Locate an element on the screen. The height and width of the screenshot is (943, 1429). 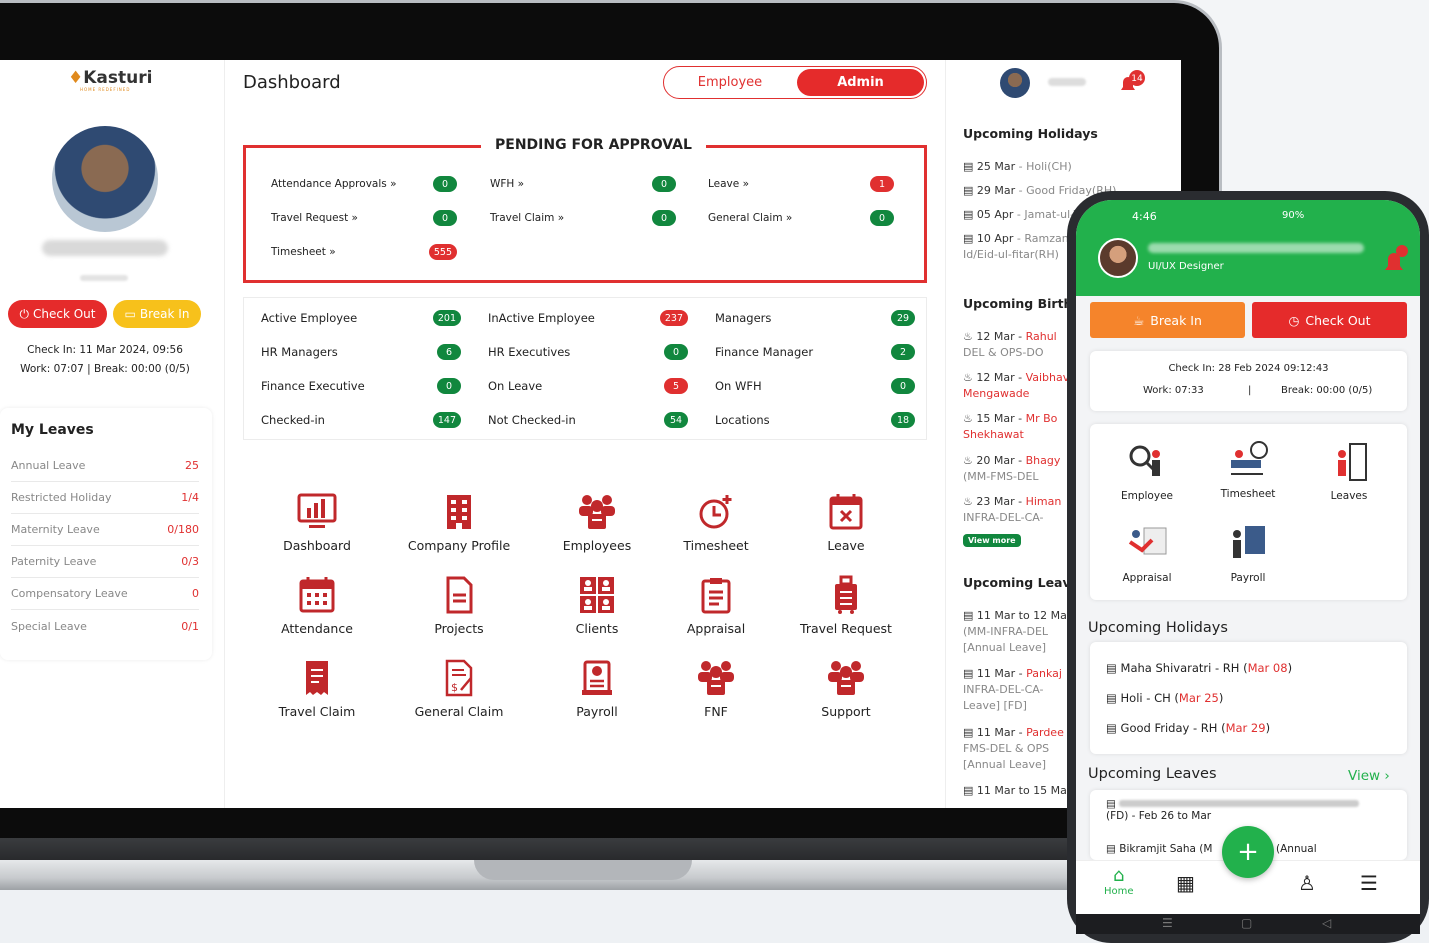
toggle-admin: Admin is located at coordinates (860, 82).